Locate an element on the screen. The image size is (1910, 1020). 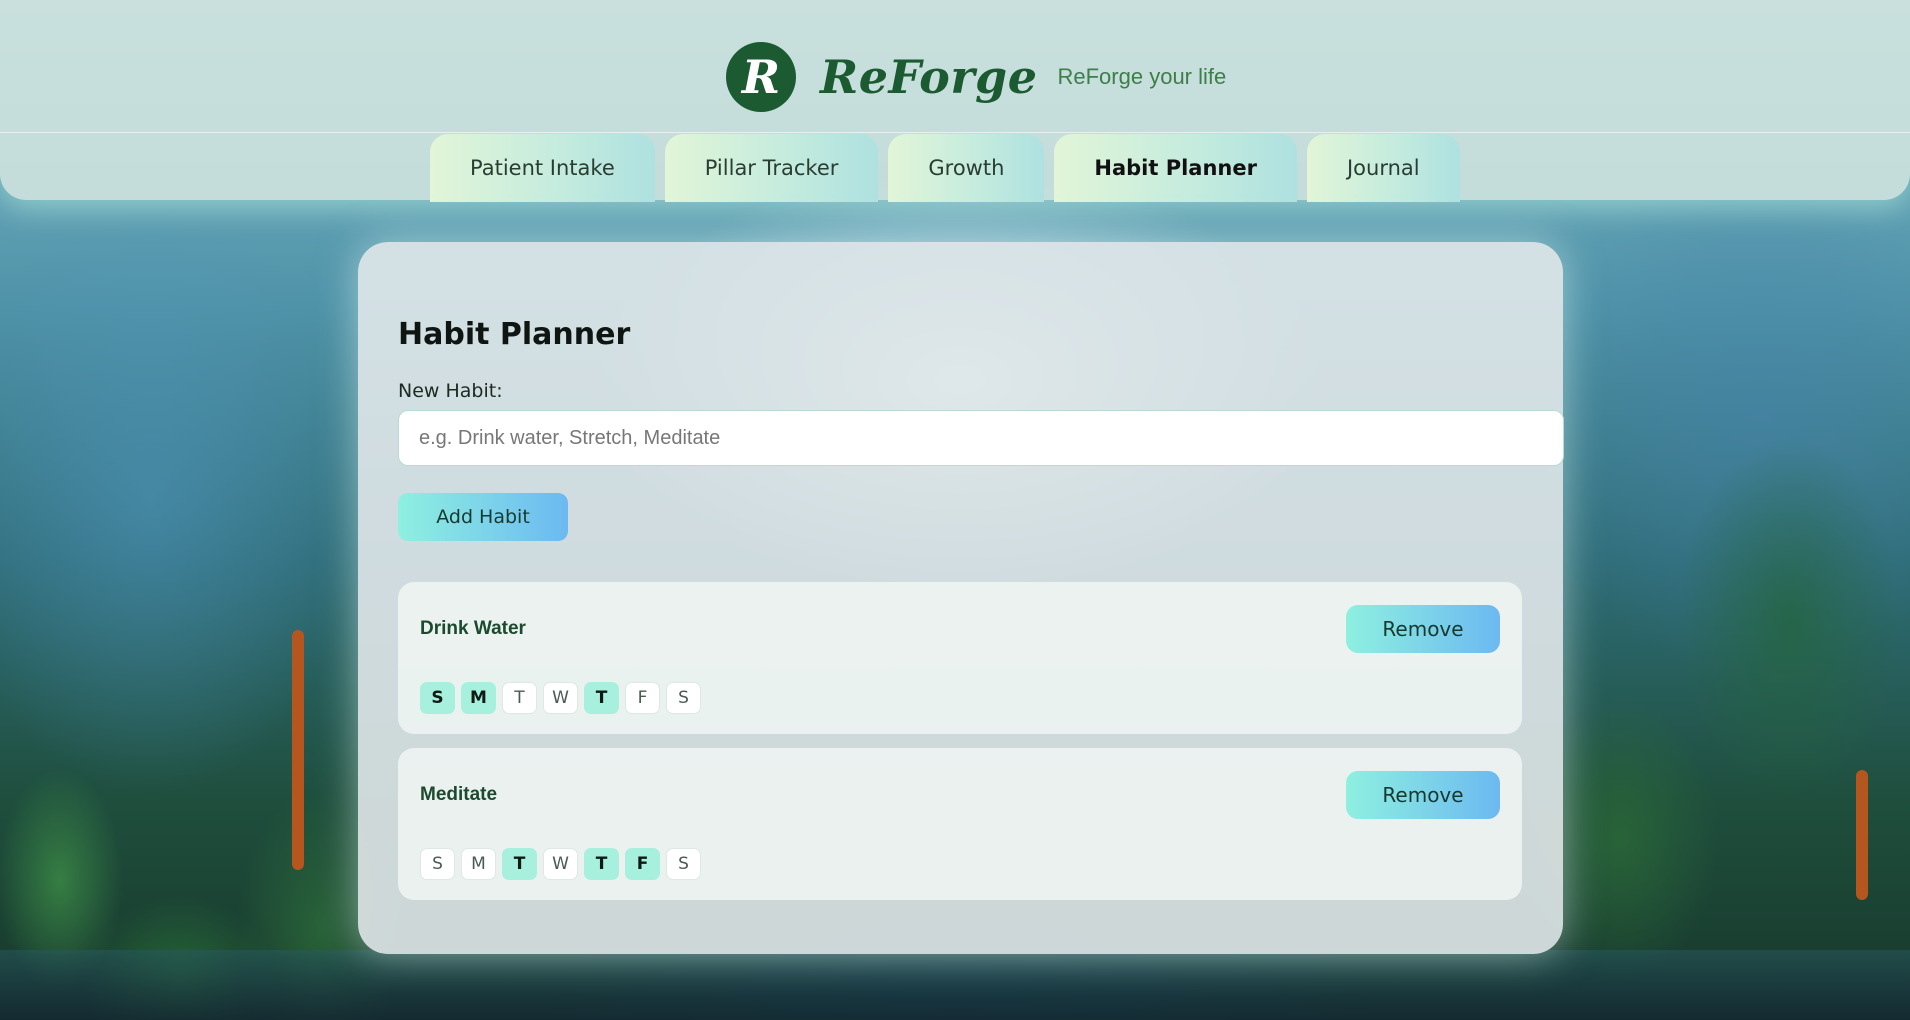
header-divider is located at coordinates (955, 132).